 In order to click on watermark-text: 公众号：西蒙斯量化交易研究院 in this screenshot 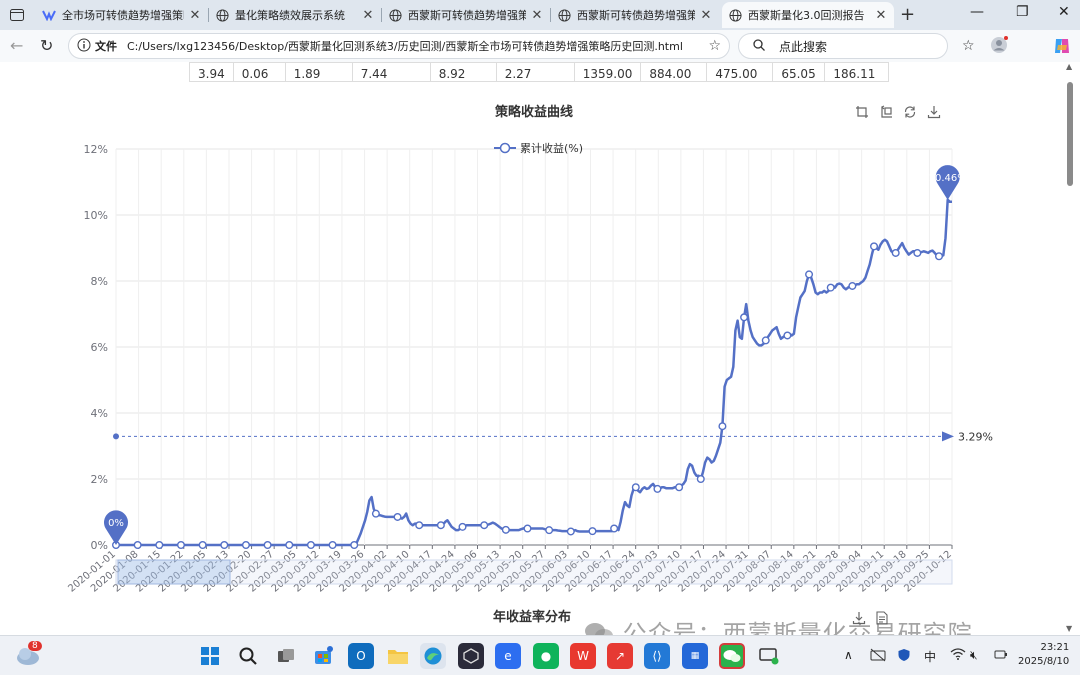, I will do `click(797, 627)`.